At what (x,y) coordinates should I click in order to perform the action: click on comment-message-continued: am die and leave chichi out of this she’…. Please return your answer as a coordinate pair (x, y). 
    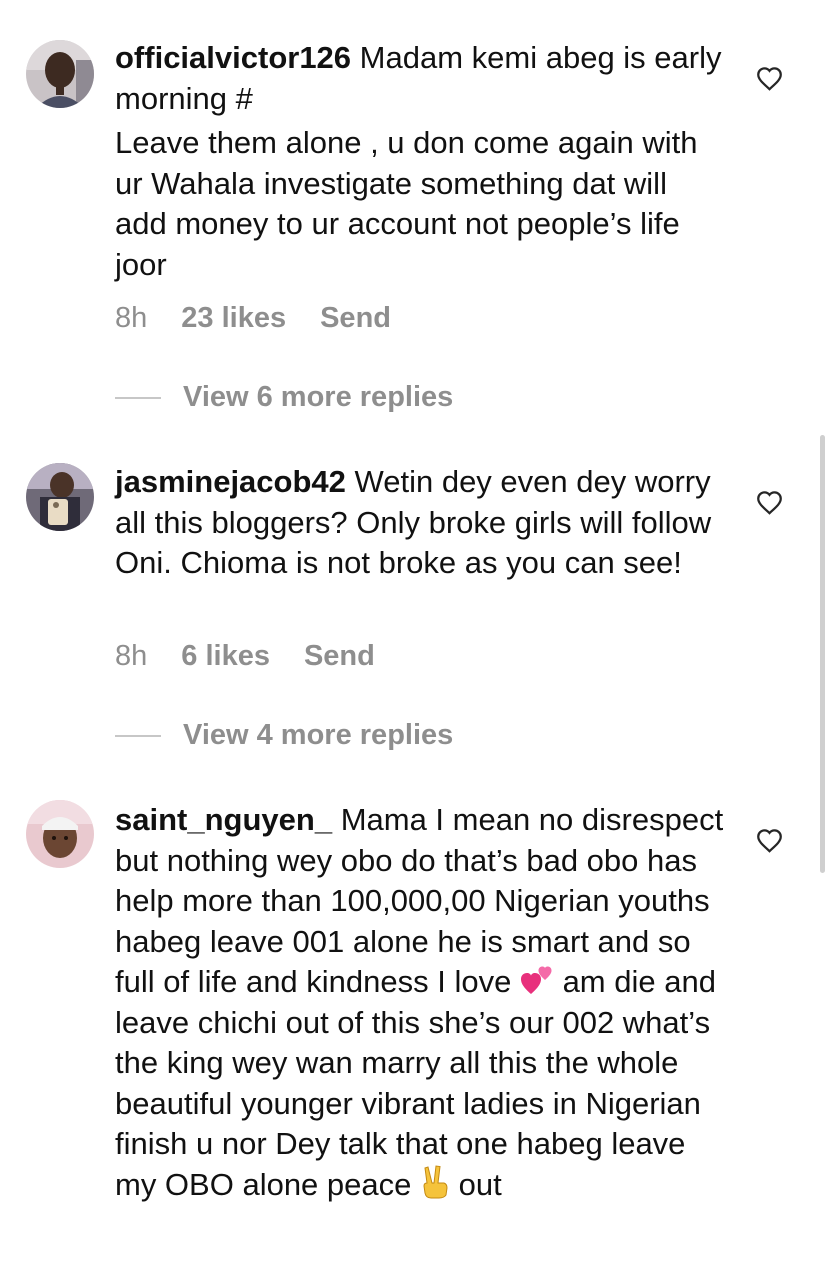
    Looking at the image, I should click on (415, 1083).